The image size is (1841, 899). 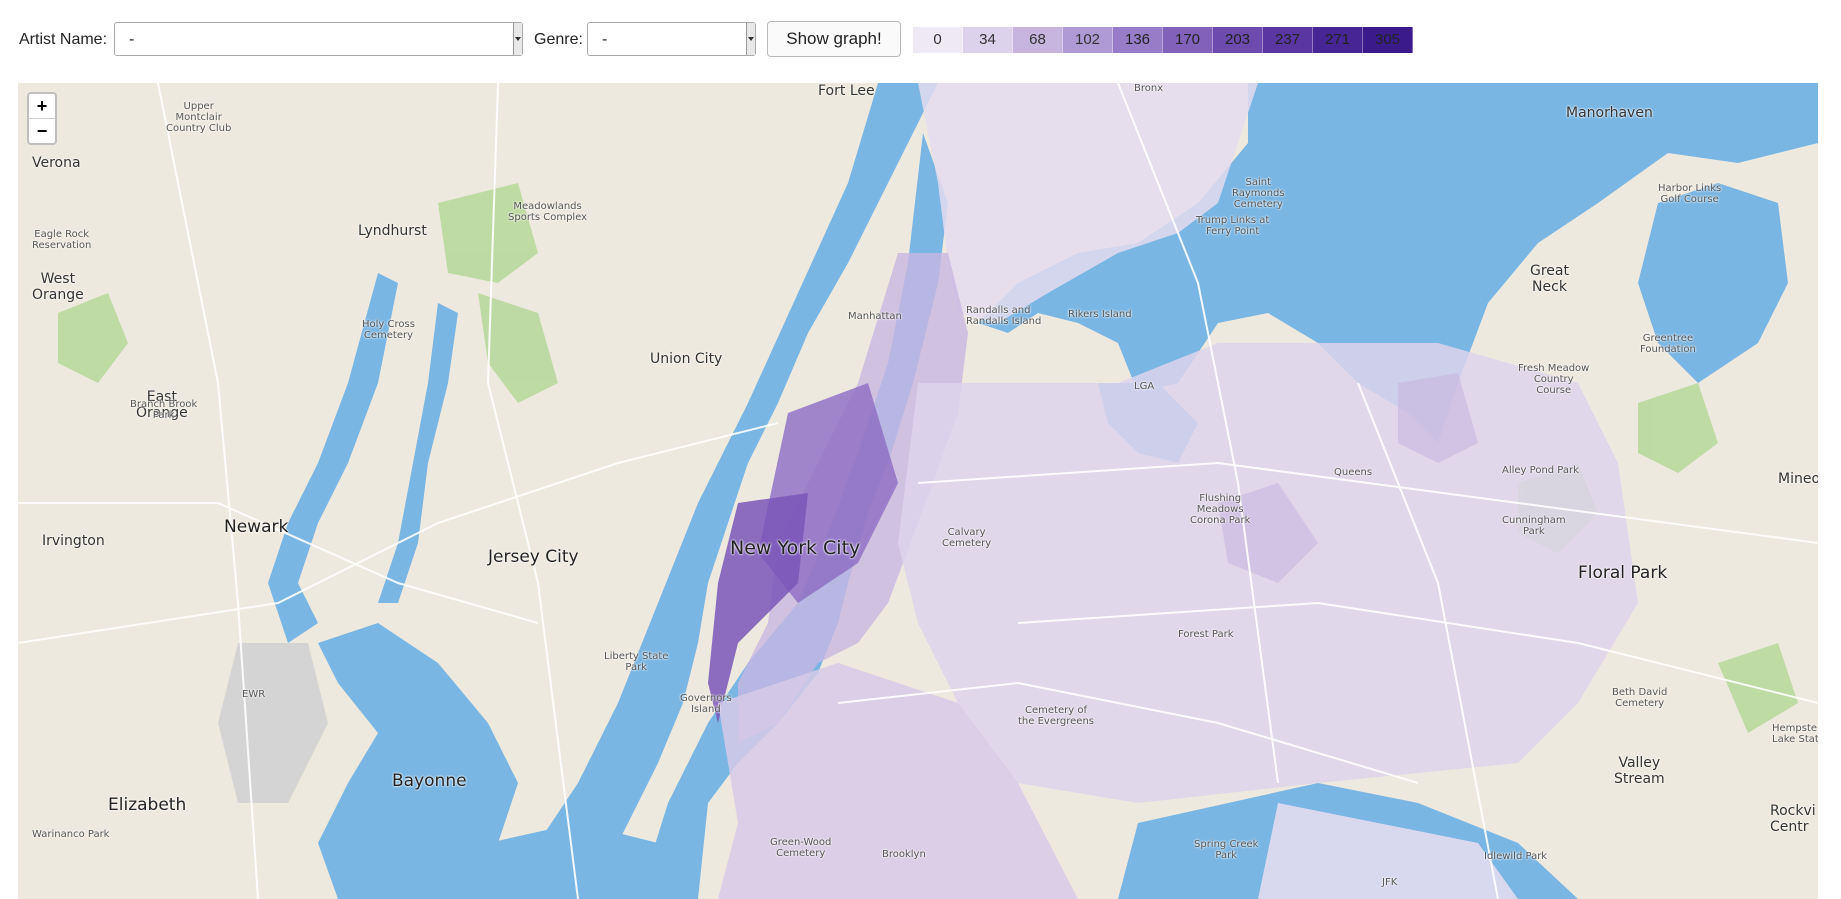 What do you see at coordinates (605, 39) in the screenshot?
I see `genre-value: -` at bounding box center [605, 39].